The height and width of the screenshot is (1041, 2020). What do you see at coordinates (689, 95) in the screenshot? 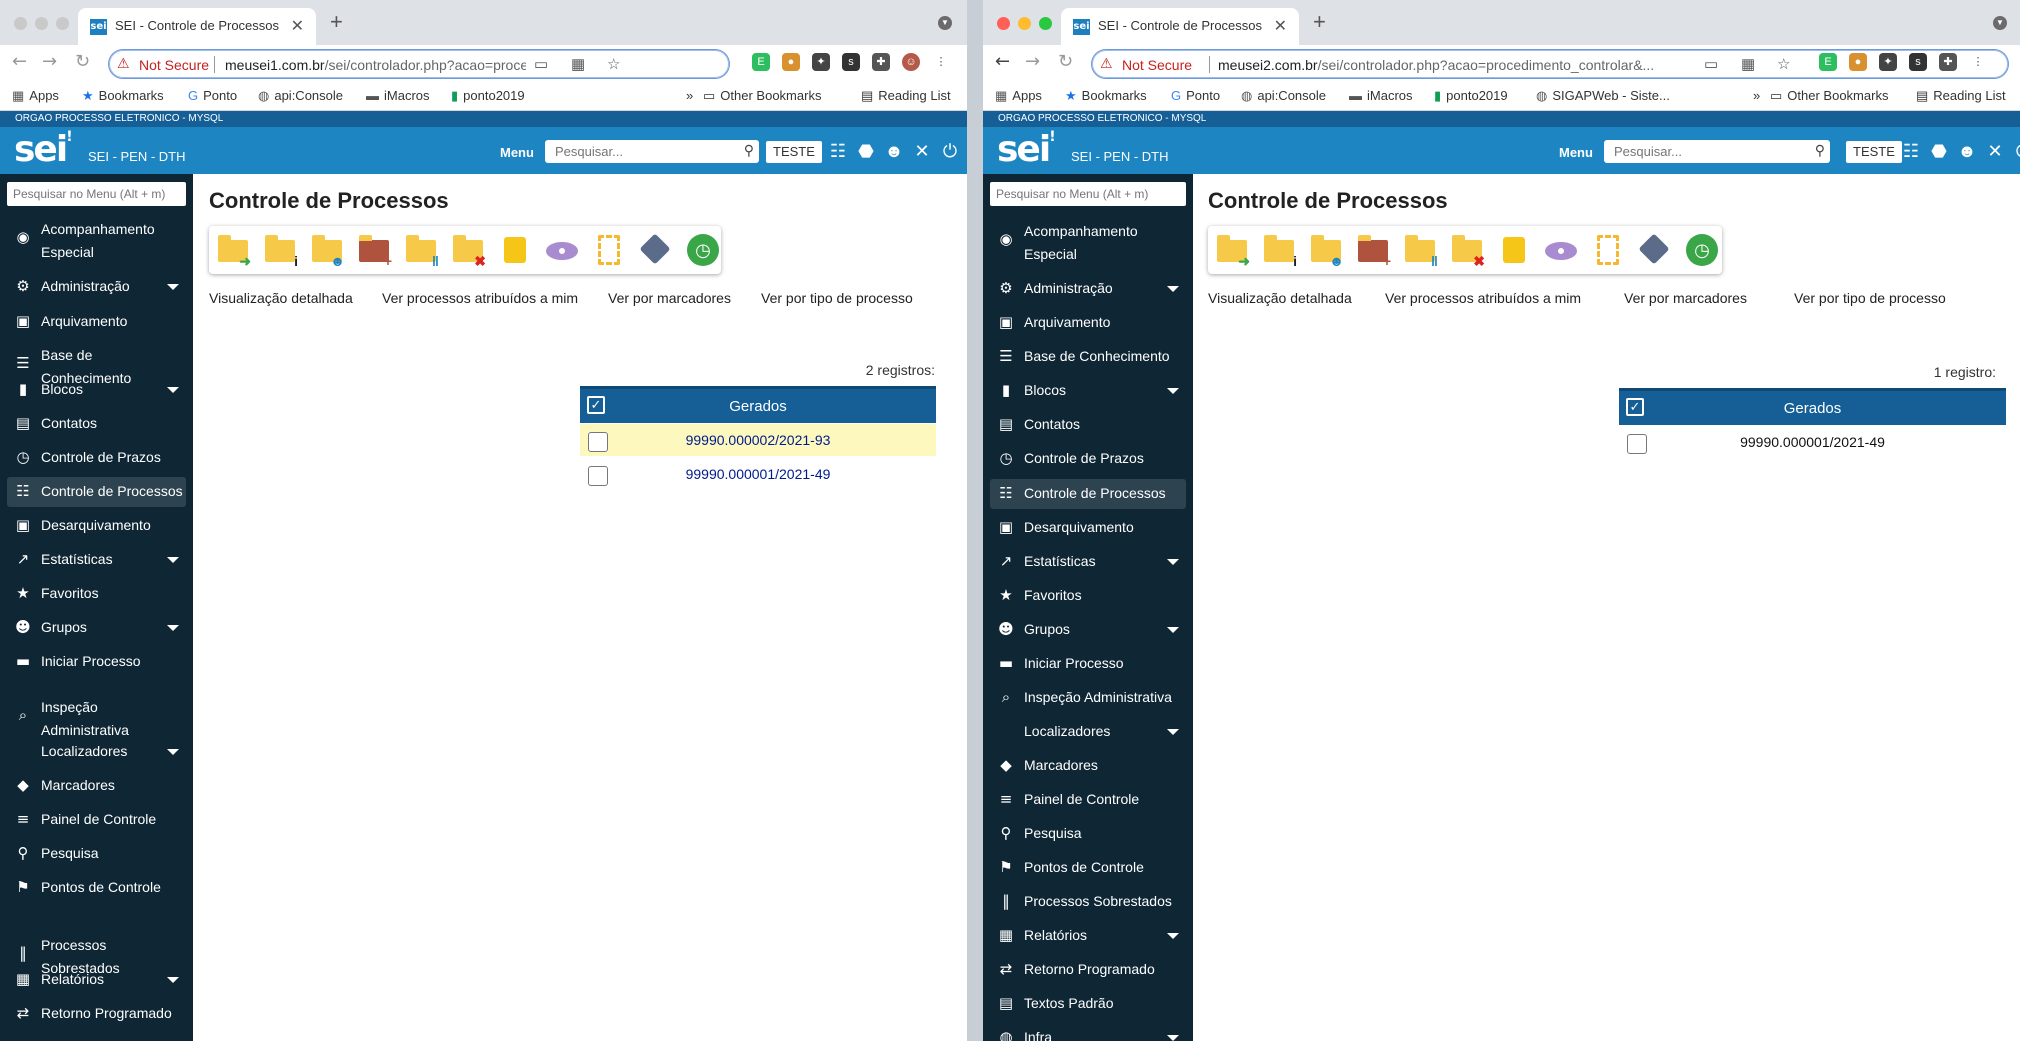
I see `more-bookmarks-icon: »` at bounding box center [689, 95].